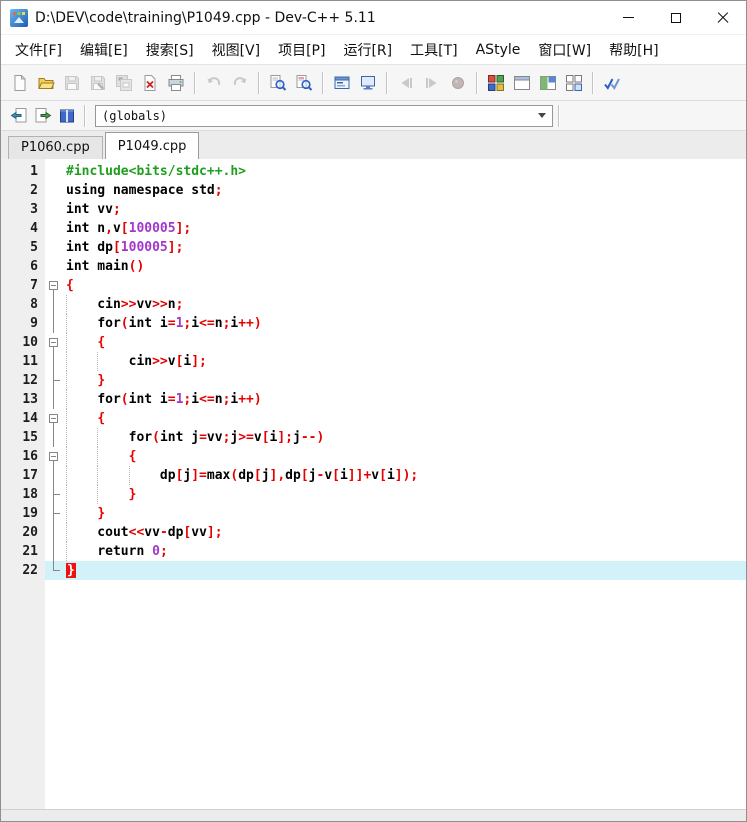 This screenshot has width=747, height=822. I want to click on close-button, so click(722, 17).